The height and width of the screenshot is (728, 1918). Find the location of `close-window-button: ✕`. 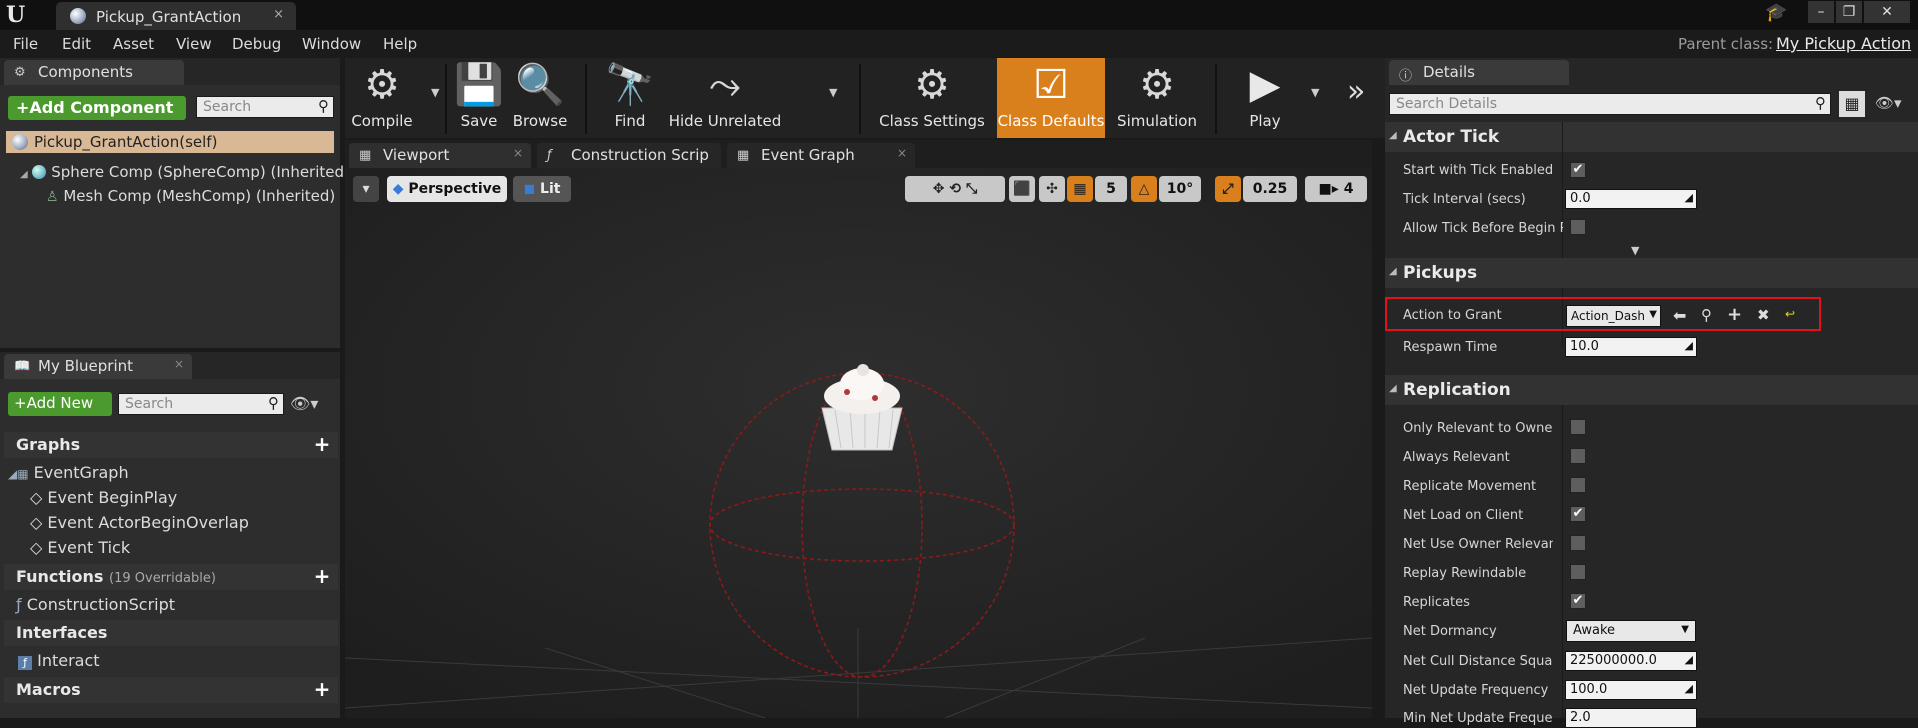

close-window-button: ✕ is located at coordinates (1887, 12).